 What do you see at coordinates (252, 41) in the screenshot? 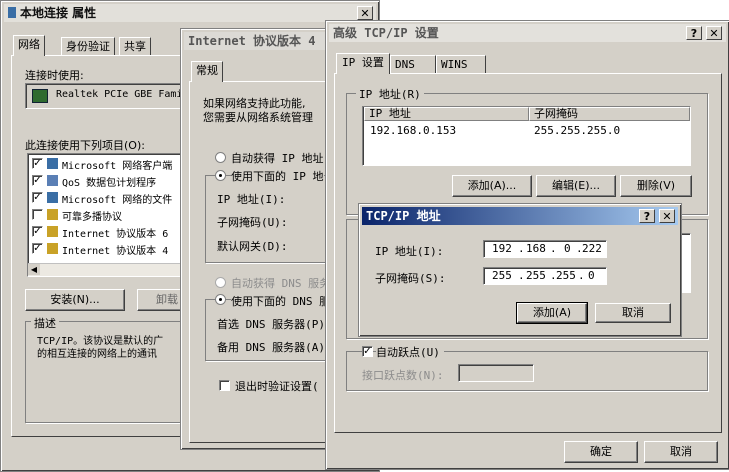
I see `window-title: Internet 协议版本 4` at bounding box center [252, 41].